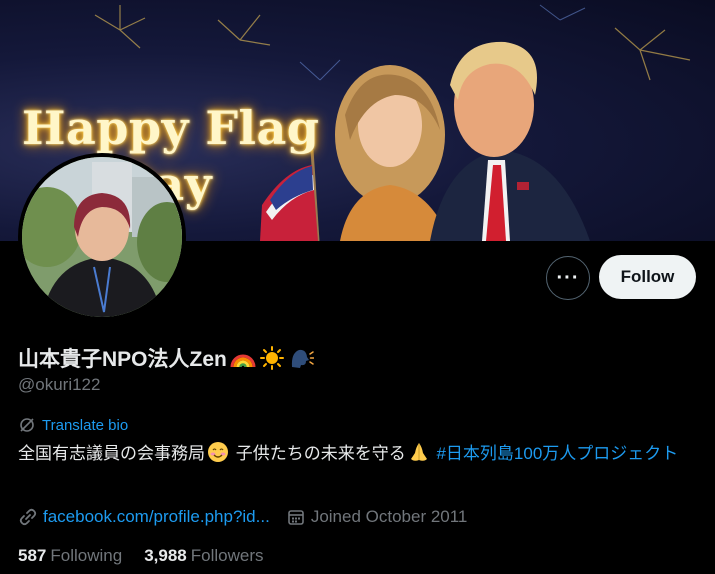  What do you see at coordinates (647, 277) in the screenshot?
I see `follow-button: Follow` at bounding box center [647, 277].